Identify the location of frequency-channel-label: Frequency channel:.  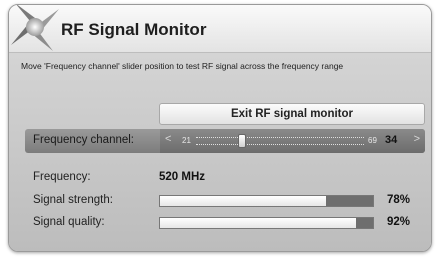
(84, 140).